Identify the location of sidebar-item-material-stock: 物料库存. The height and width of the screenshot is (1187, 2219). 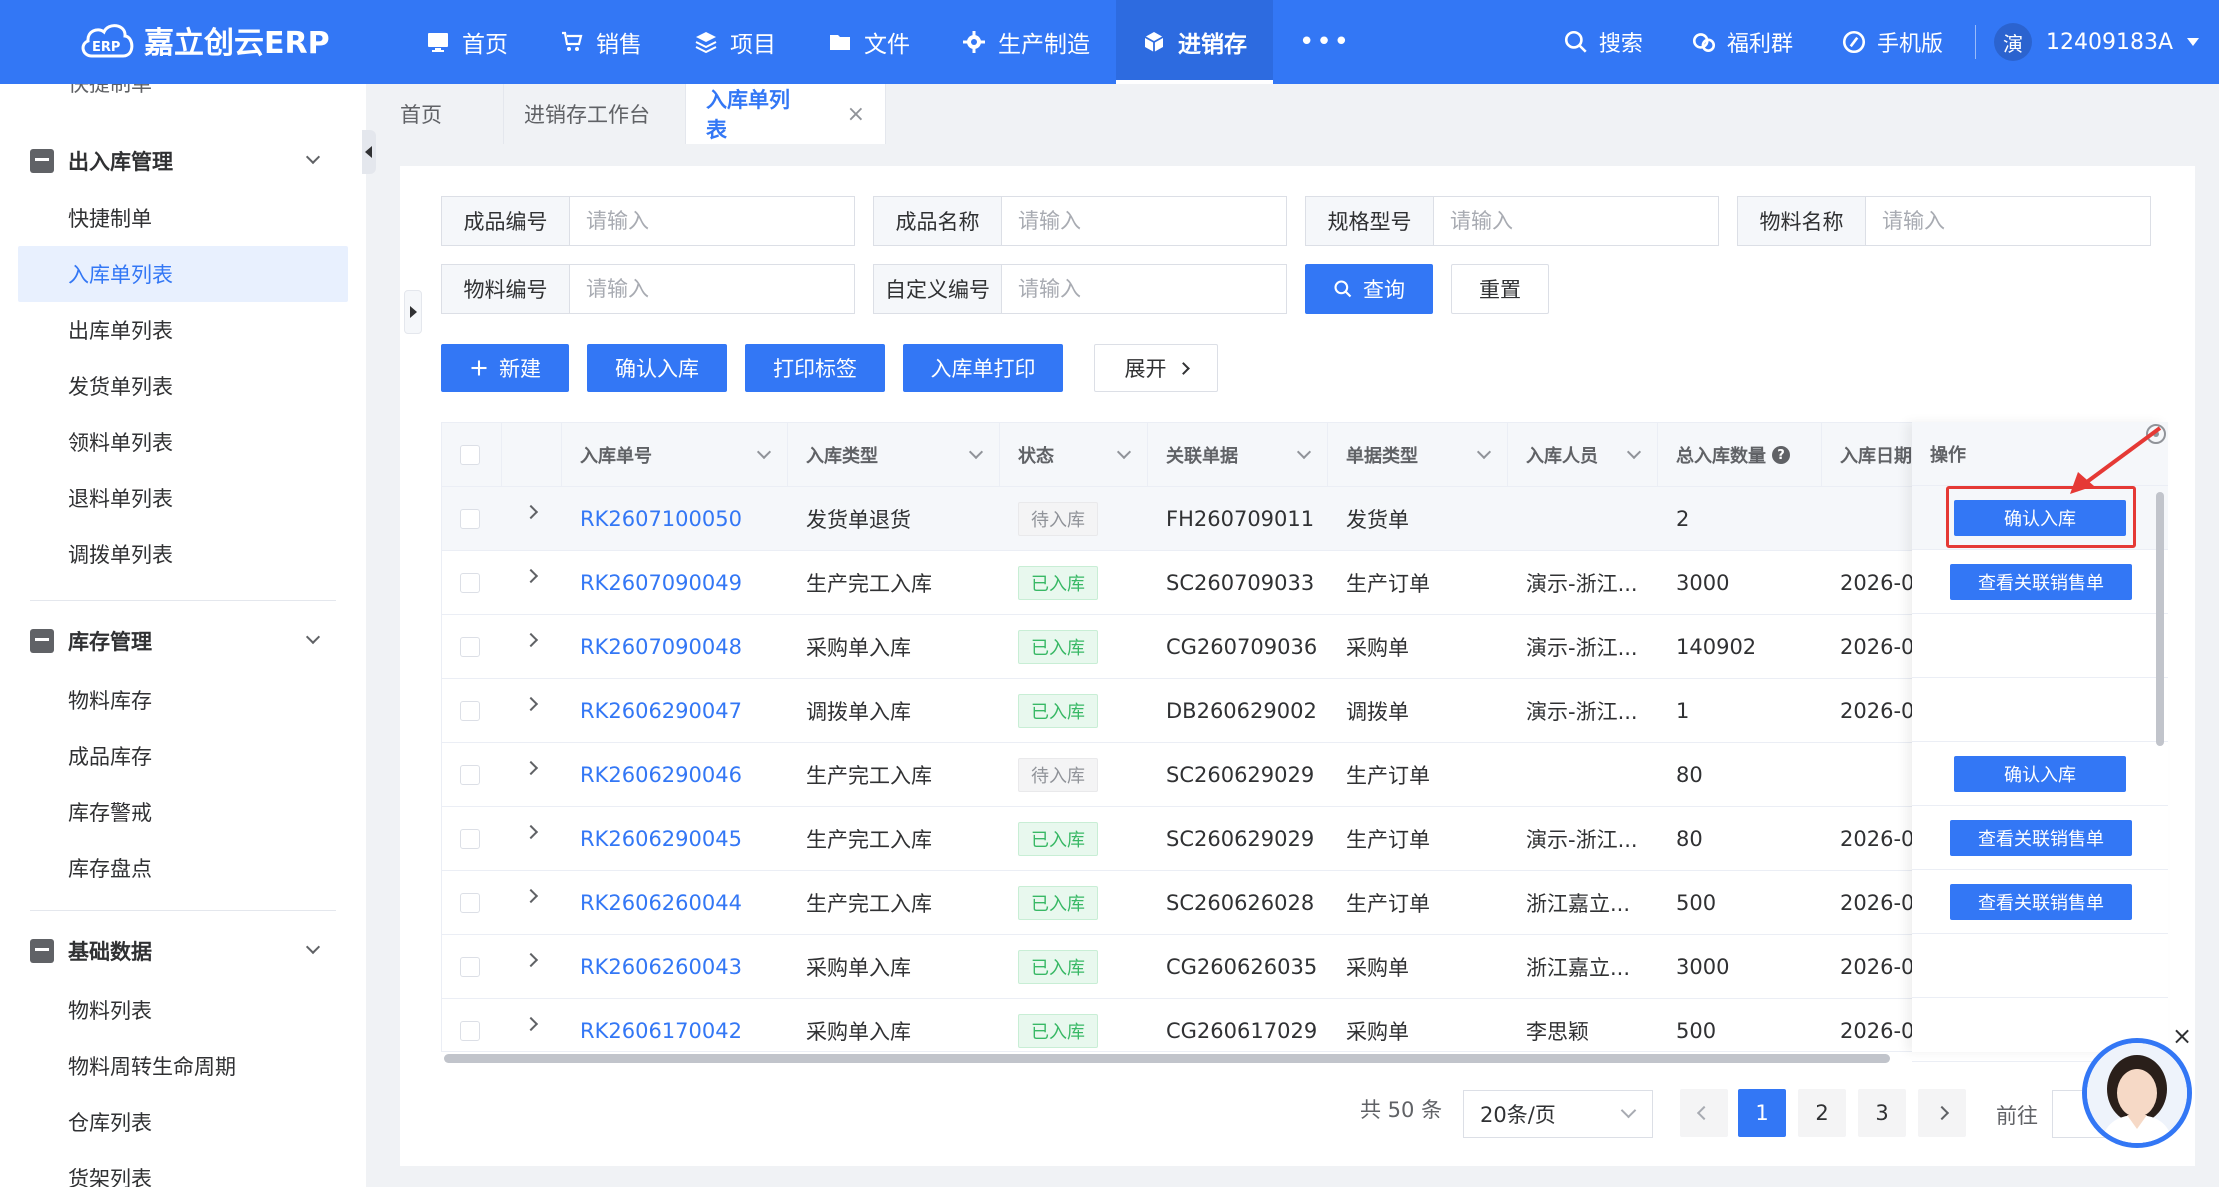
(183, 700).